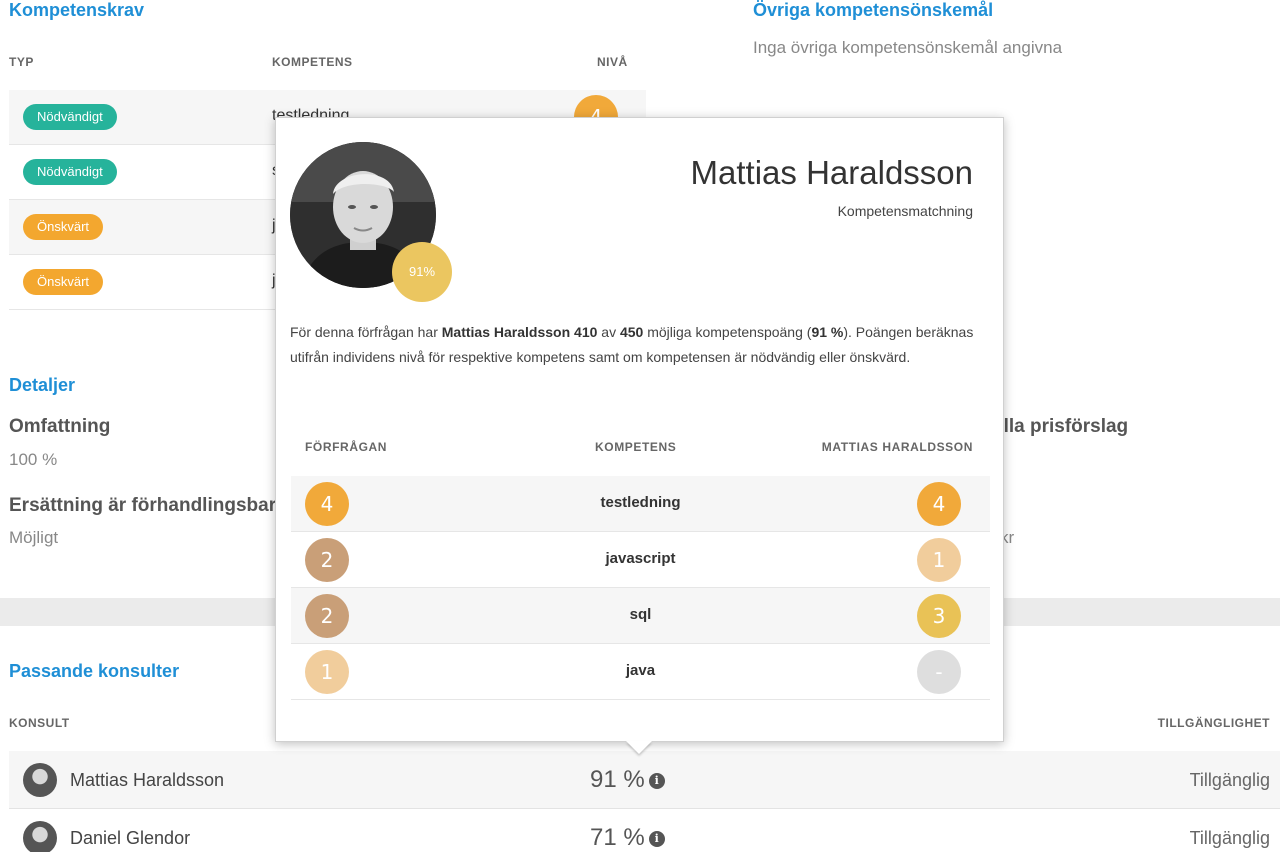 The width and height of the screenshot is (1280, 852). What do you see at coordinates (908, 47) in the screenshot?
I see `ovriga-text: Inga övriga kompetensönskemål angivna` at bounding box center [908, 47].